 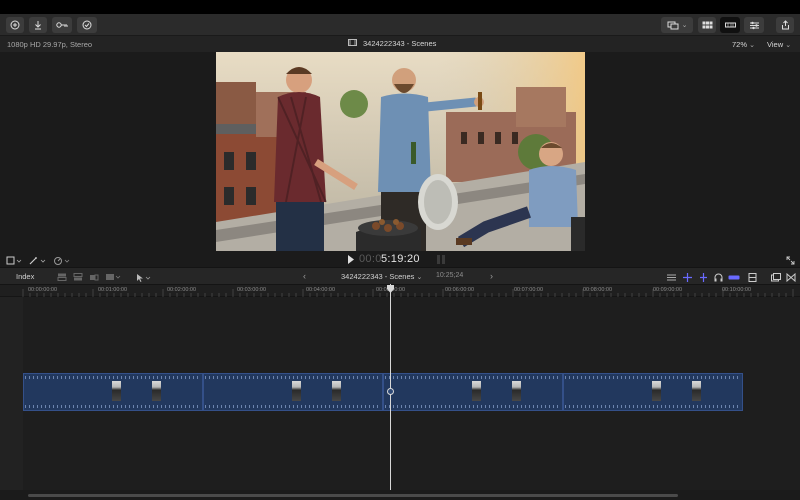 I want to click on overwrite-clip-button, so click(x=113, y=277).